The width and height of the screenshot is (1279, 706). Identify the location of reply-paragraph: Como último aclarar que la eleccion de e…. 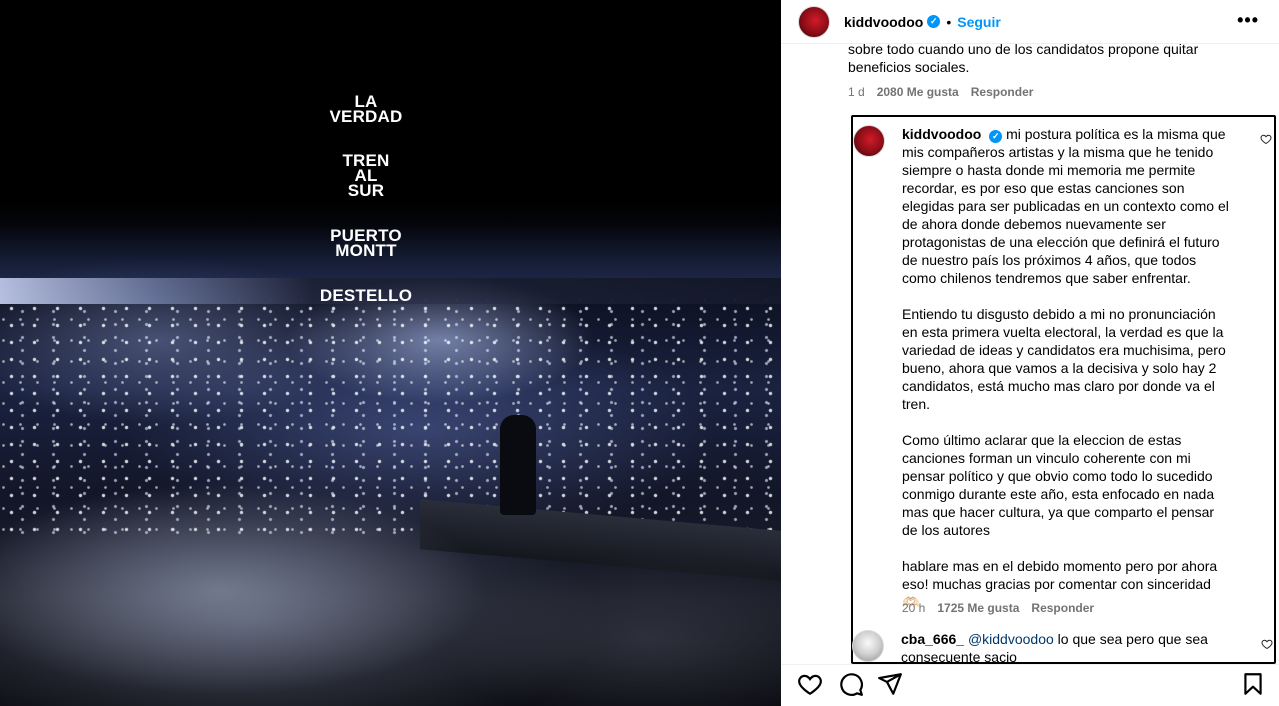
(1058, 485).